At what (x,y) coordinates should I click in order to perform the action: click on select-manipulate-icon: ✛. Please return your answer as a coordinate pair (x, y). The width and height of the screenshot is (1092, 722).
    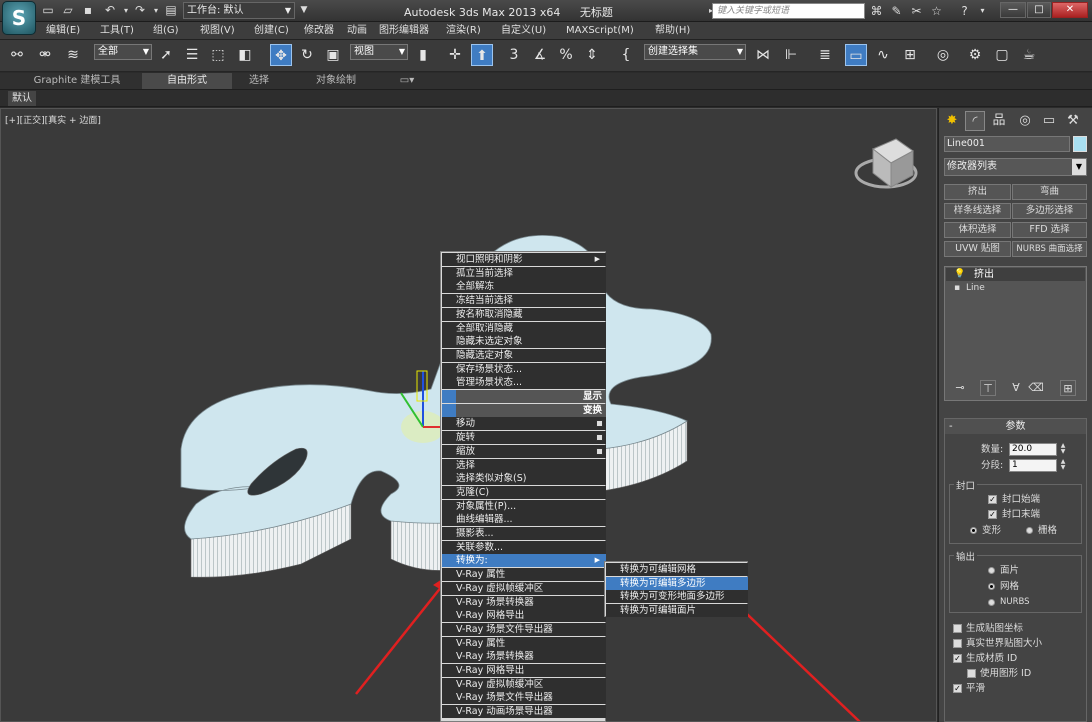
    Looking at the image, I should click on (455, 55).